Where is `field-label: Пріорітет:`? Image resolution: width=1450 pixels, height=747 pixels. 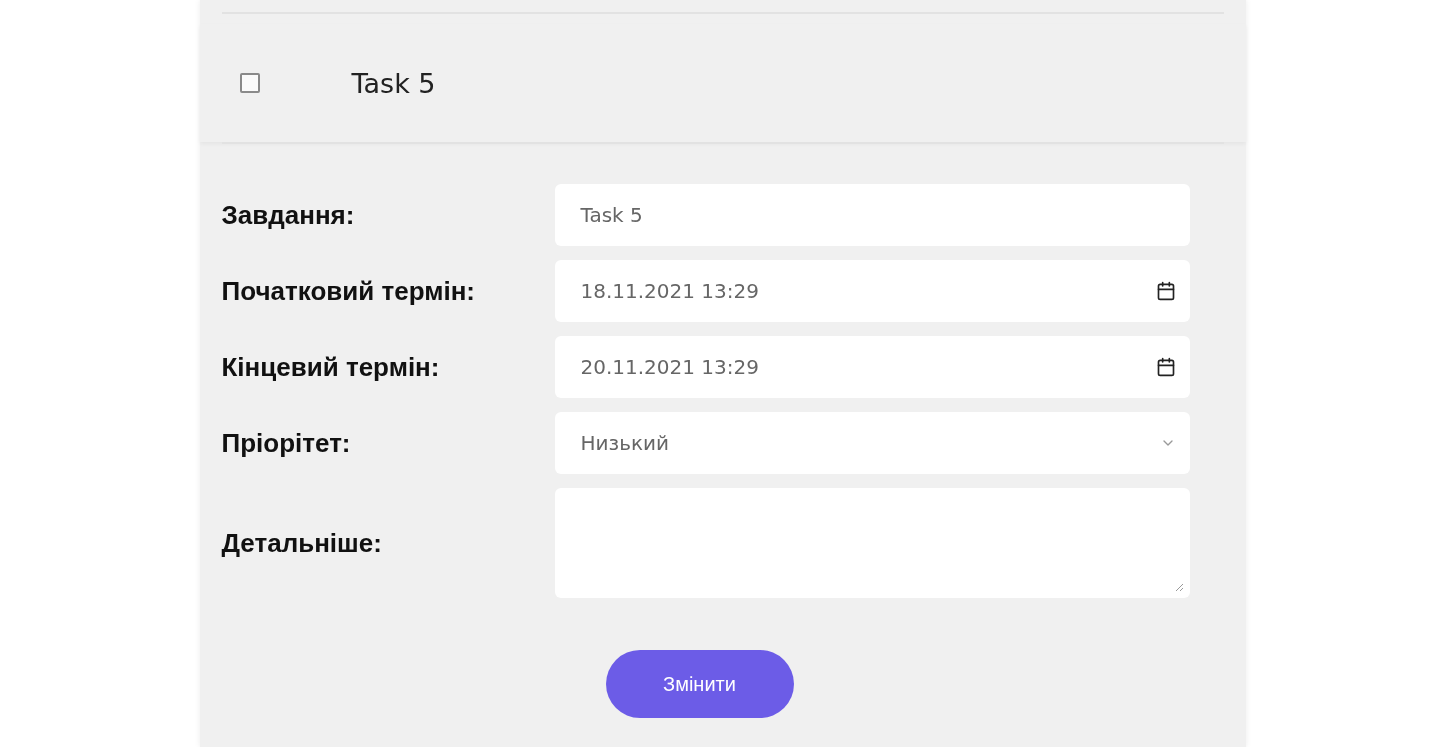 field-label: Пріорітет: is located at coordinates (286, 443).